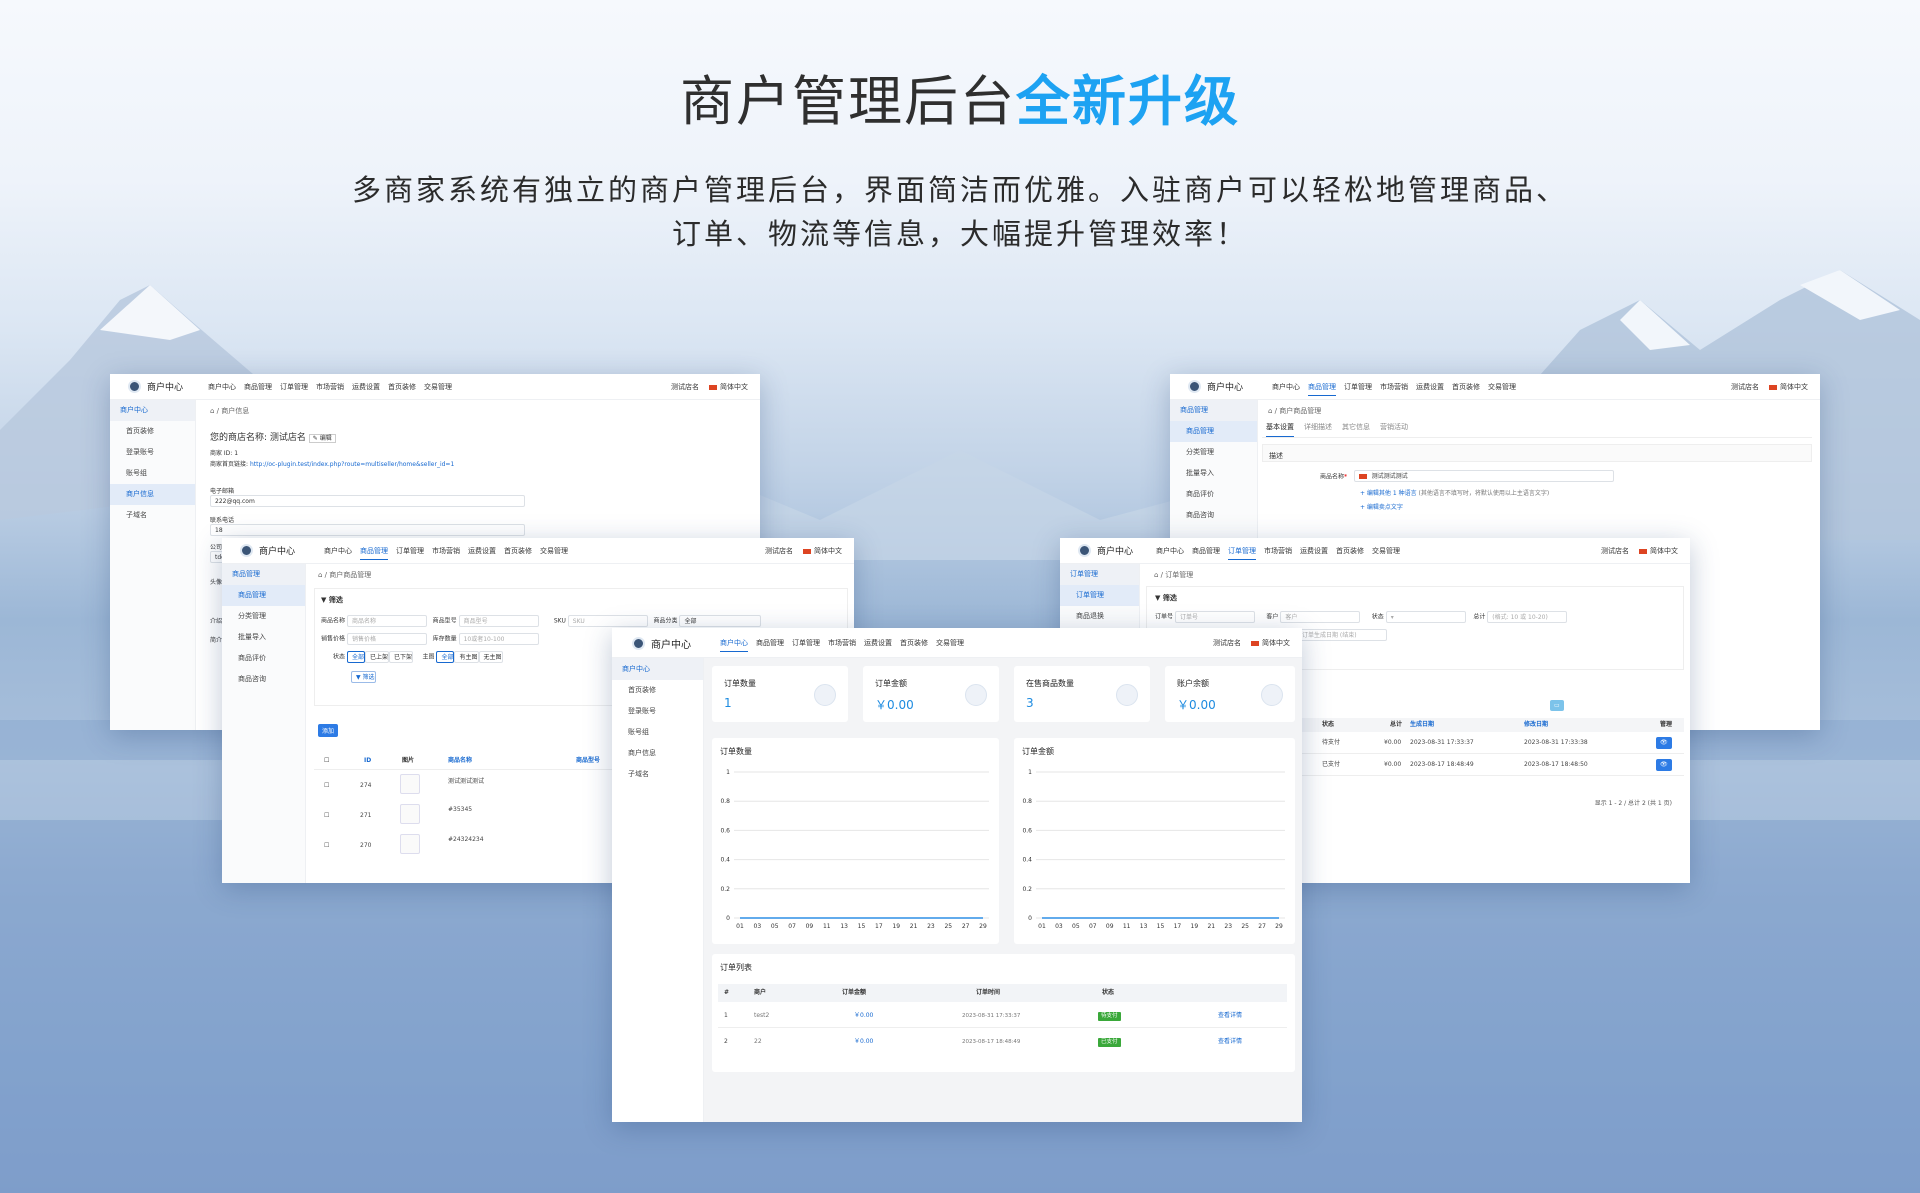  What do you see at coordinates (466, 657) in the screenshot?
I see `main-image-yes-toggle: 有主图` at bounding box center [466, 657].